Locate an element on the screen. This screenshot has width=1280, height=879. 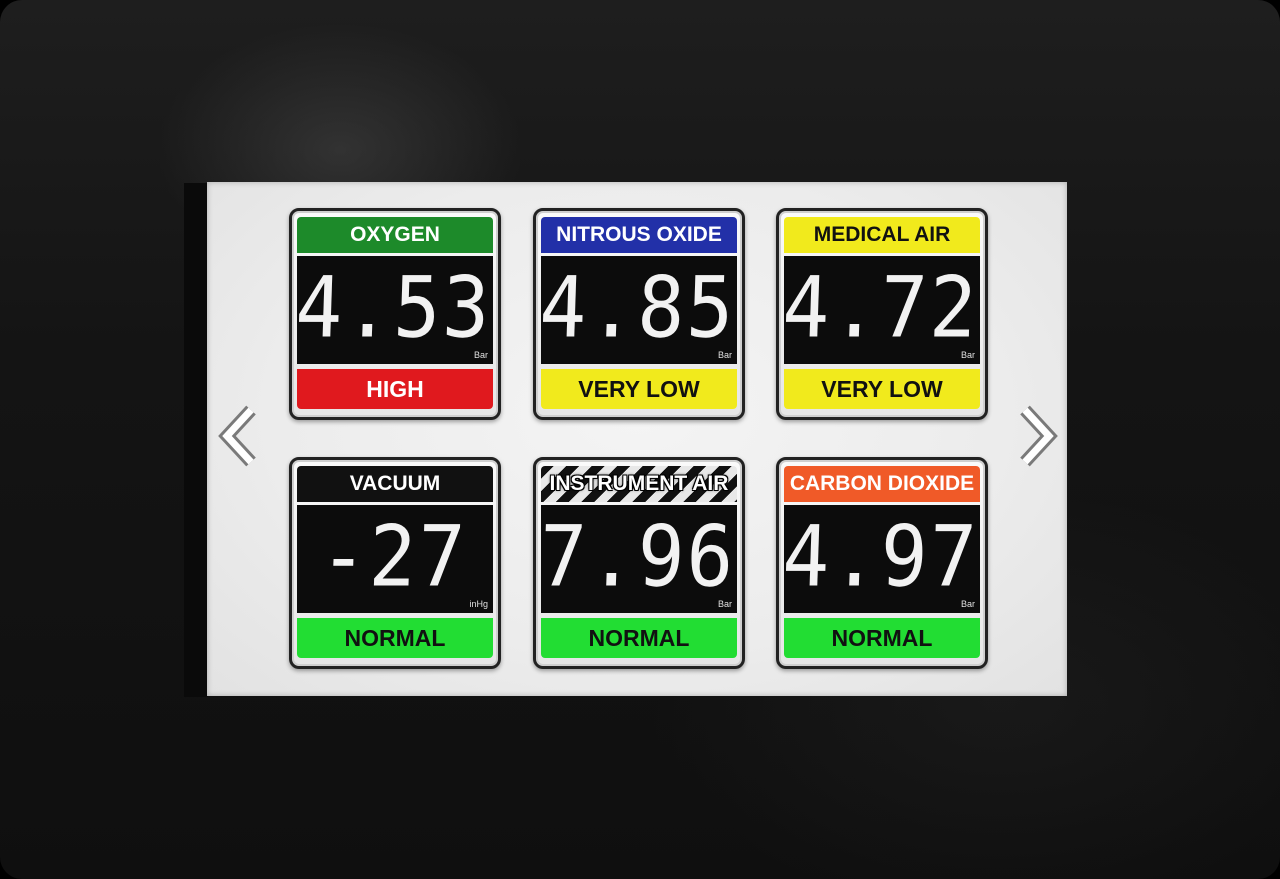
gas-name-label: OXYGEN is located at coordinates (395, 234).